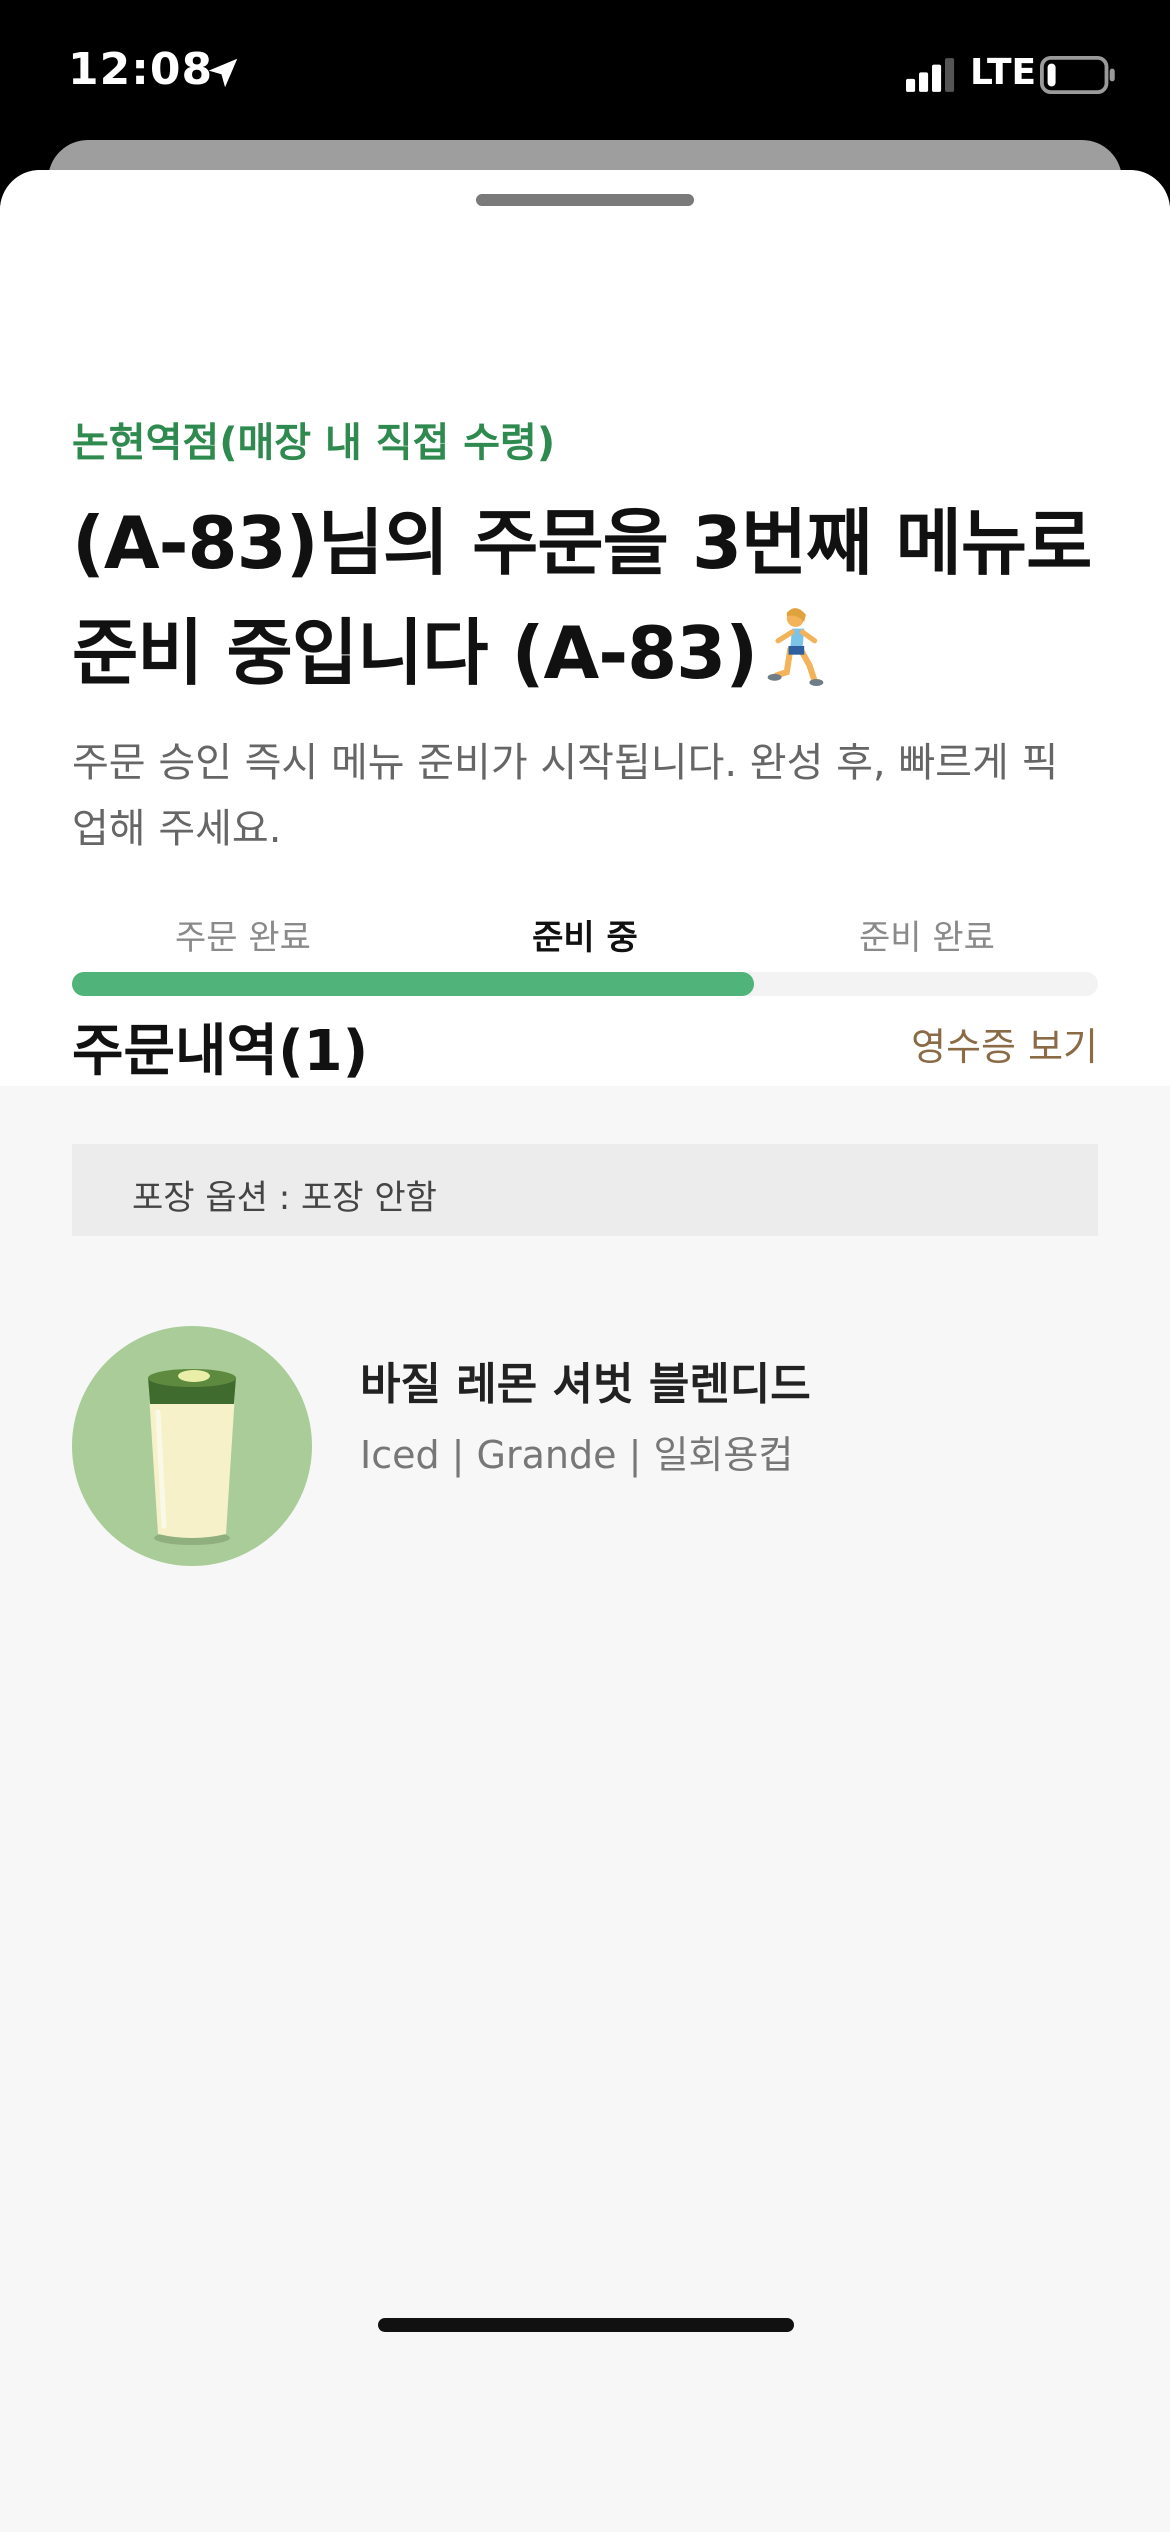 The width and height of the screenshot is (1170, 2532). I want to click on store-name: 논현역점(매장 내 직접 수령), so click(314, 443).